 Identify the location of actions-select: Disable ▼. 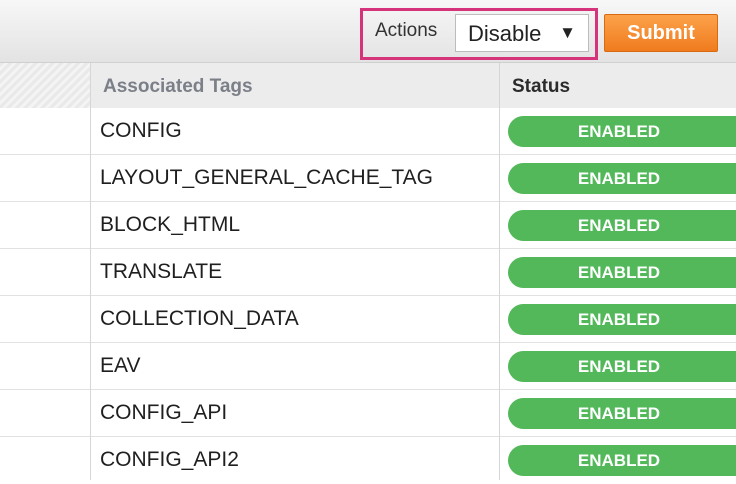
(522, 33).